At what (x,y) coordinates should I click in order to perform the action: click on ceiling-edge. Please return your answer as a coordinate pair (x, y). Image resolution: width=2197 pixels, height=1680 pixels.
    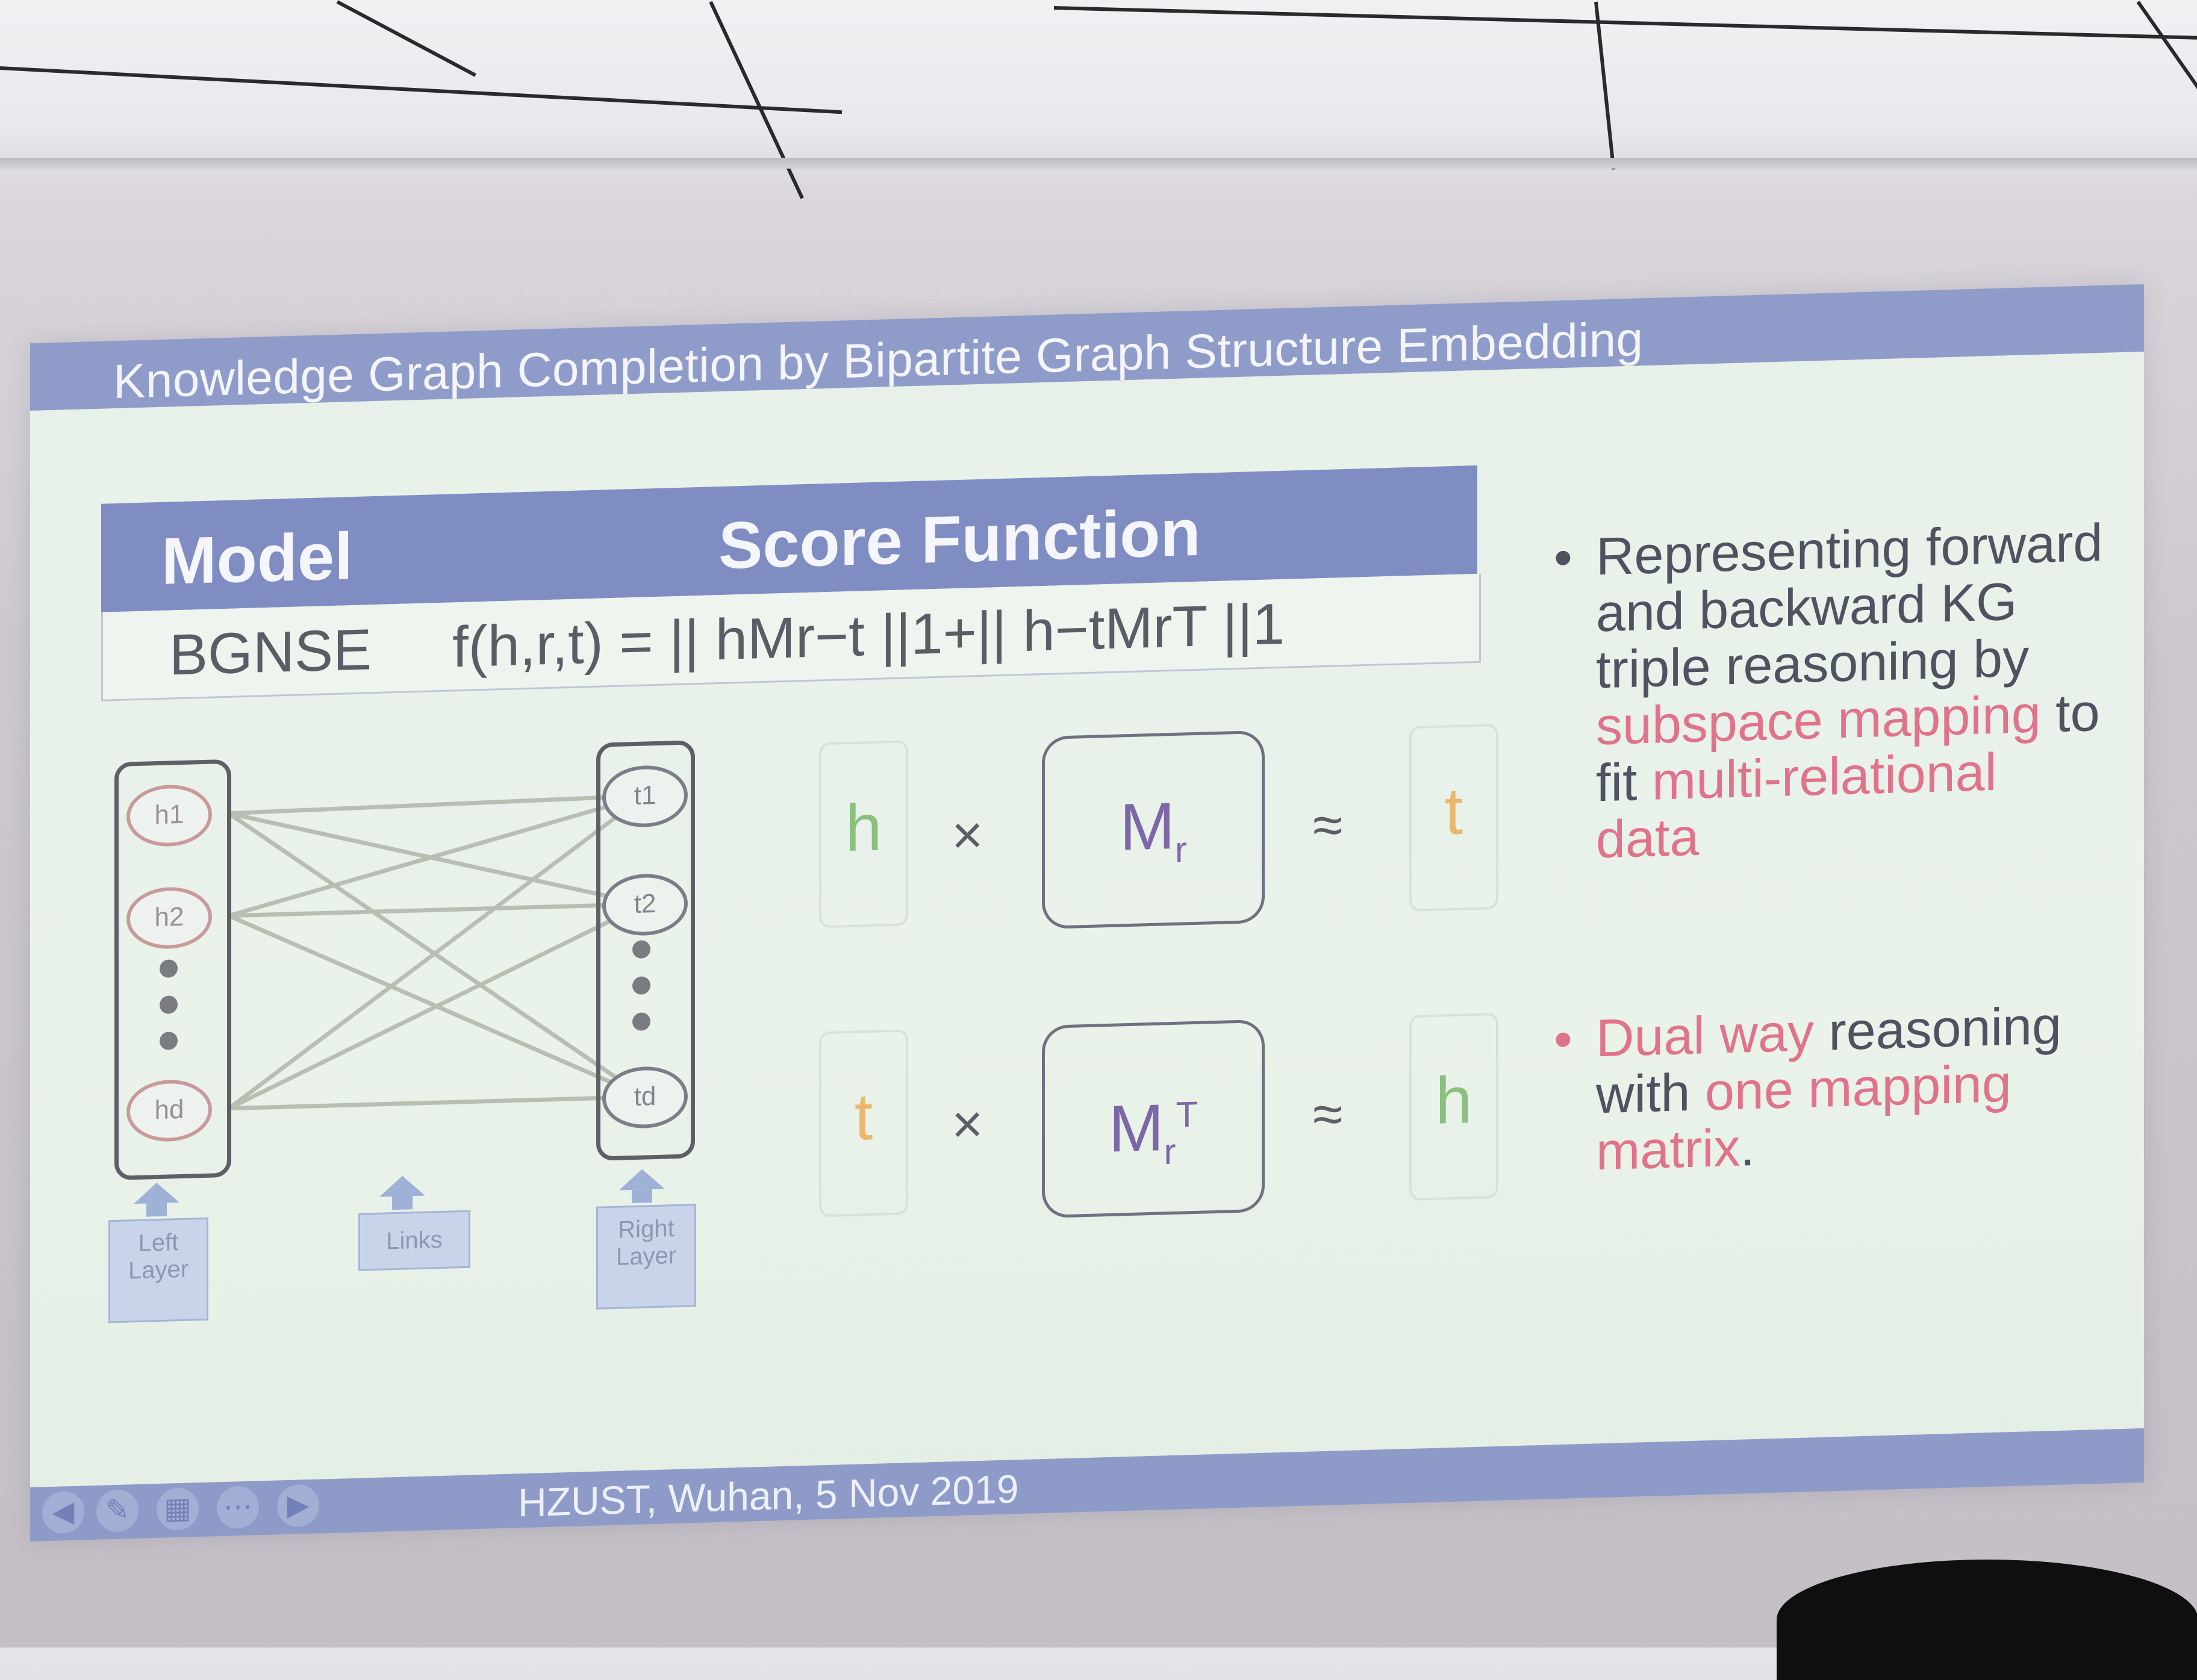
    Looking at the image, I should click on (1098, 163).